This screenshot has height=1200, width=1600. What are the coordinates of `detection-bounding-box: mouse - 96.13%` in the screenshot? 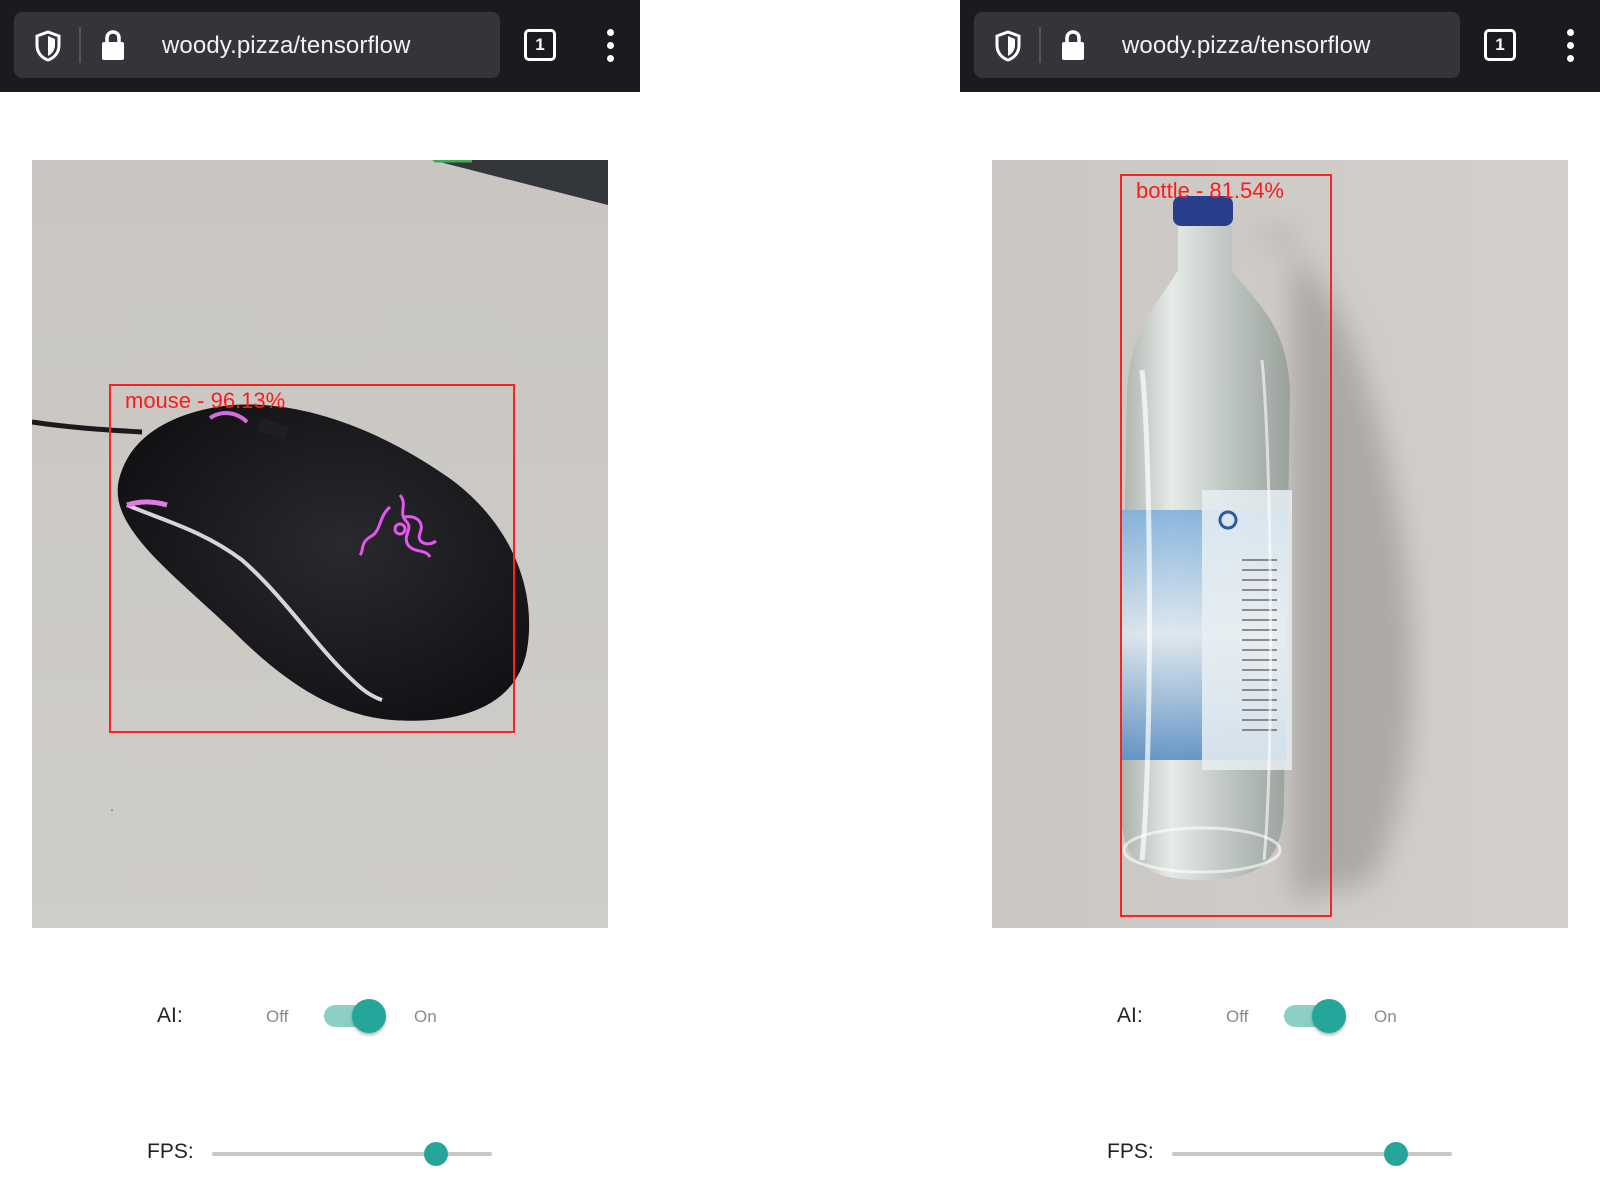 It's located at (312, 558).